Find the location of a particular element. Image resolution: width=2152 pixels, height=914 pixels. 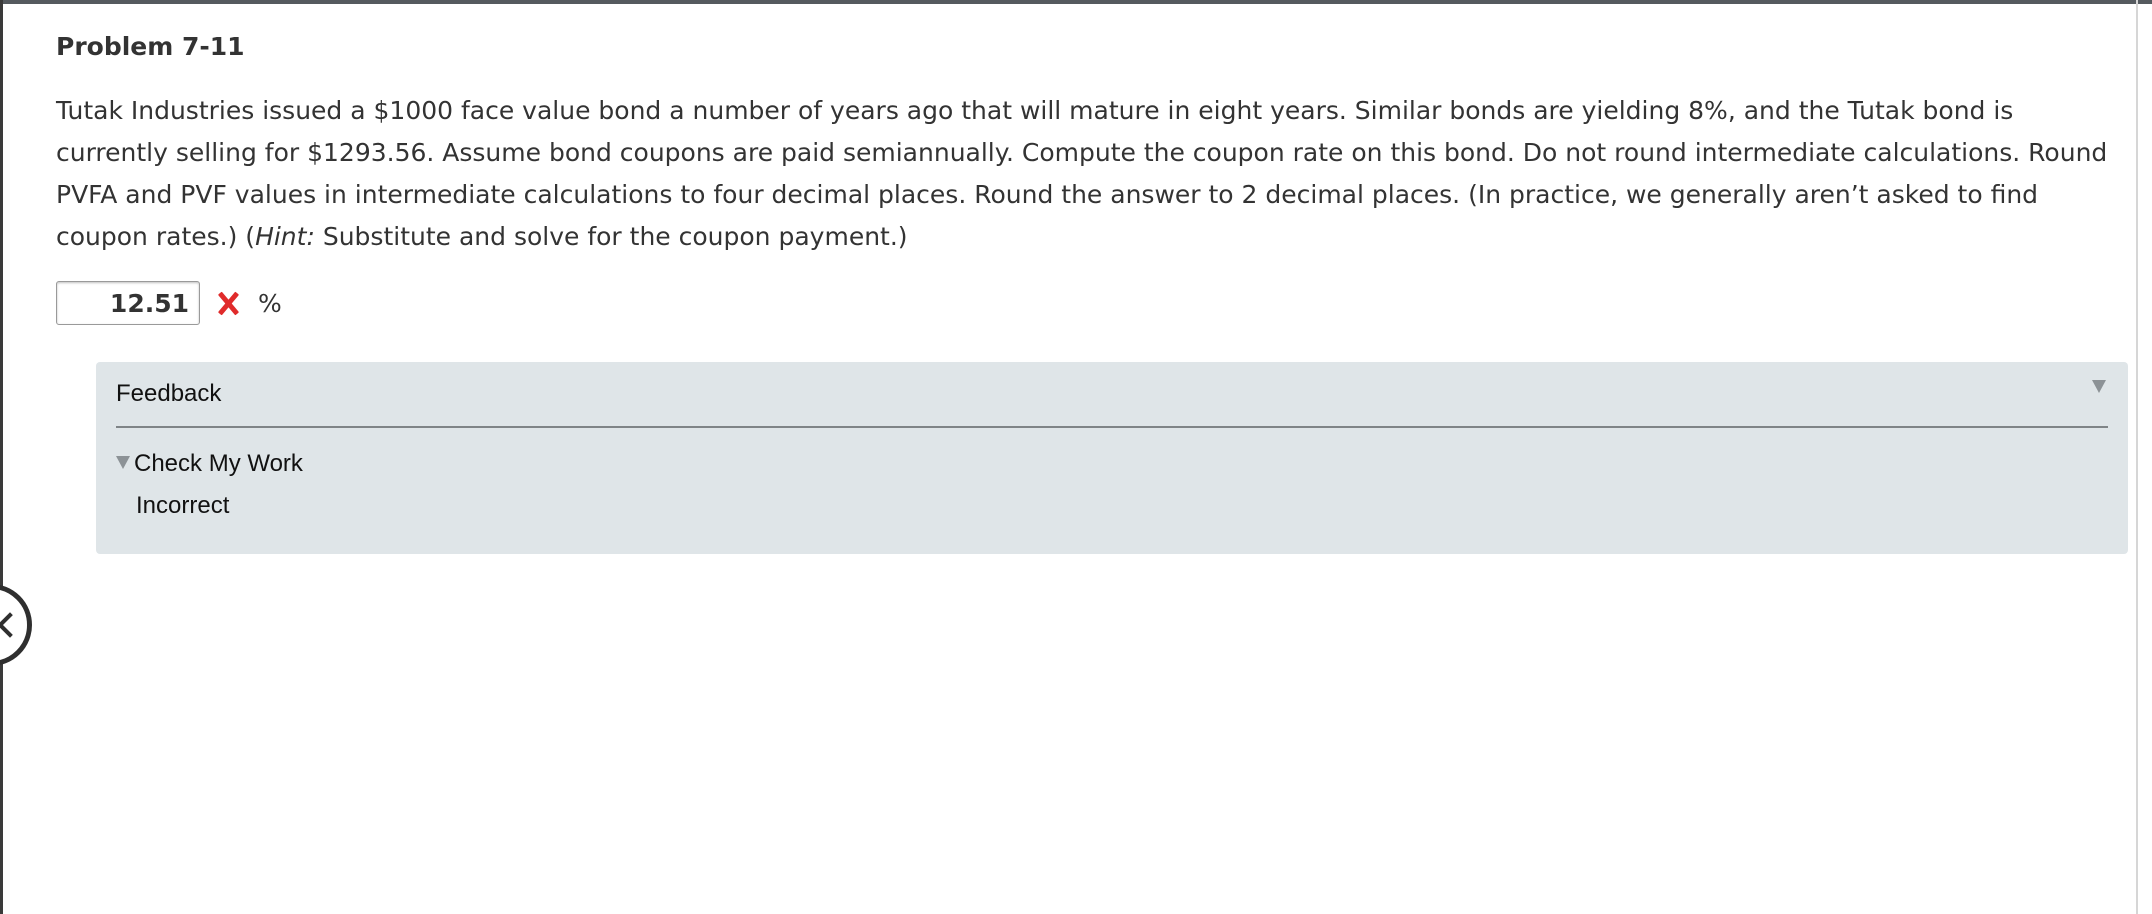

unit-label: % is located at coordinates (270, 303).